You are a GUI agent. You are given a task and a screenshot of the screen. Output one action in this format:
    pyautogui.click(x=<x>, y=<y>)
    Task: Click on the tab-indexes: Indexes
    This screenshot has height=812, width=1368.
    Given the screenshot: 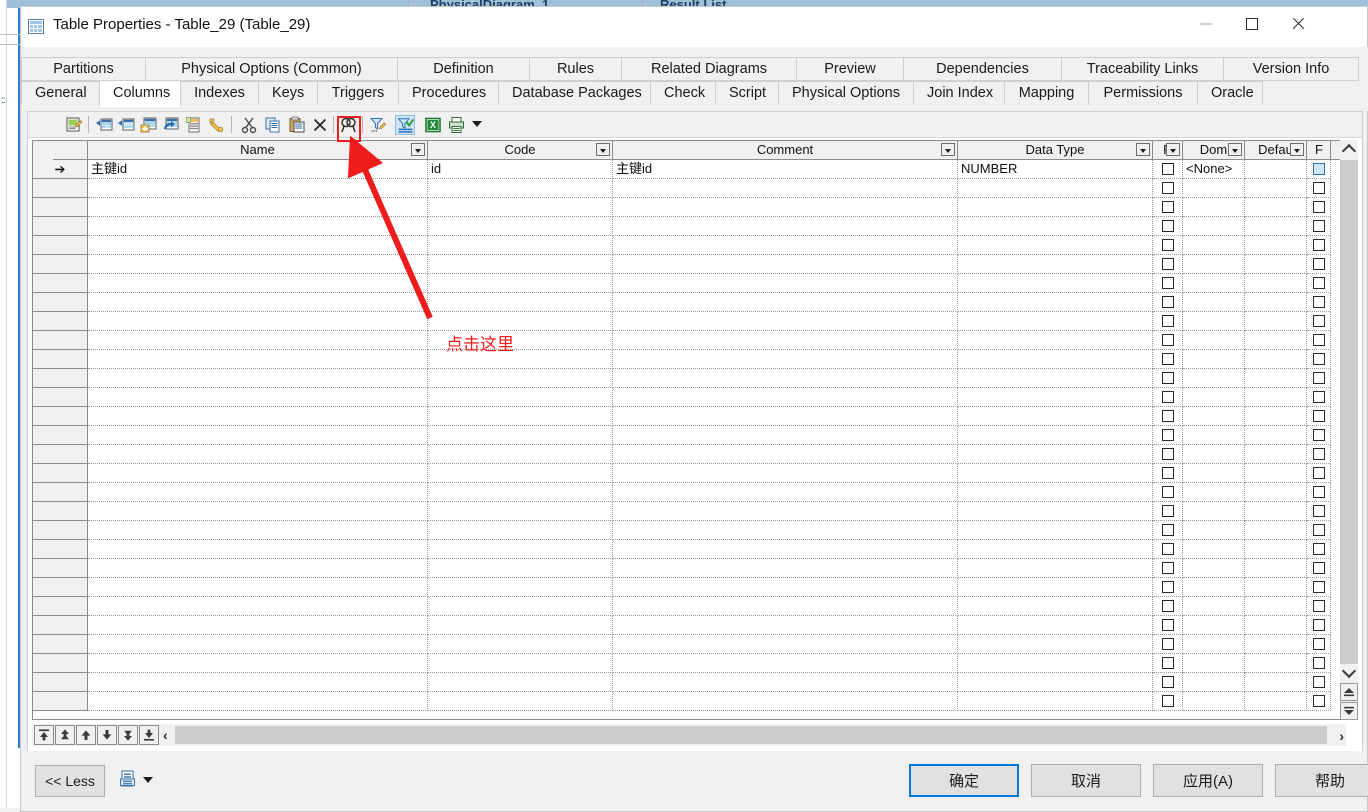 What is the action you would take?
    pyautogui.click(x=219, y=93)
    